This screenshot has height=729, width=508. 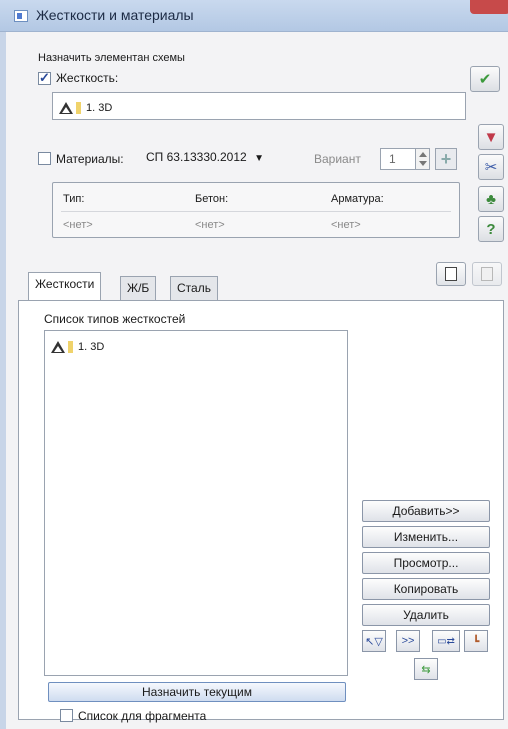 What do you see at coordinates (212, 199) in the screenshot?
I see `col-concrete: Бетон:` at bounding box center [212, 199].